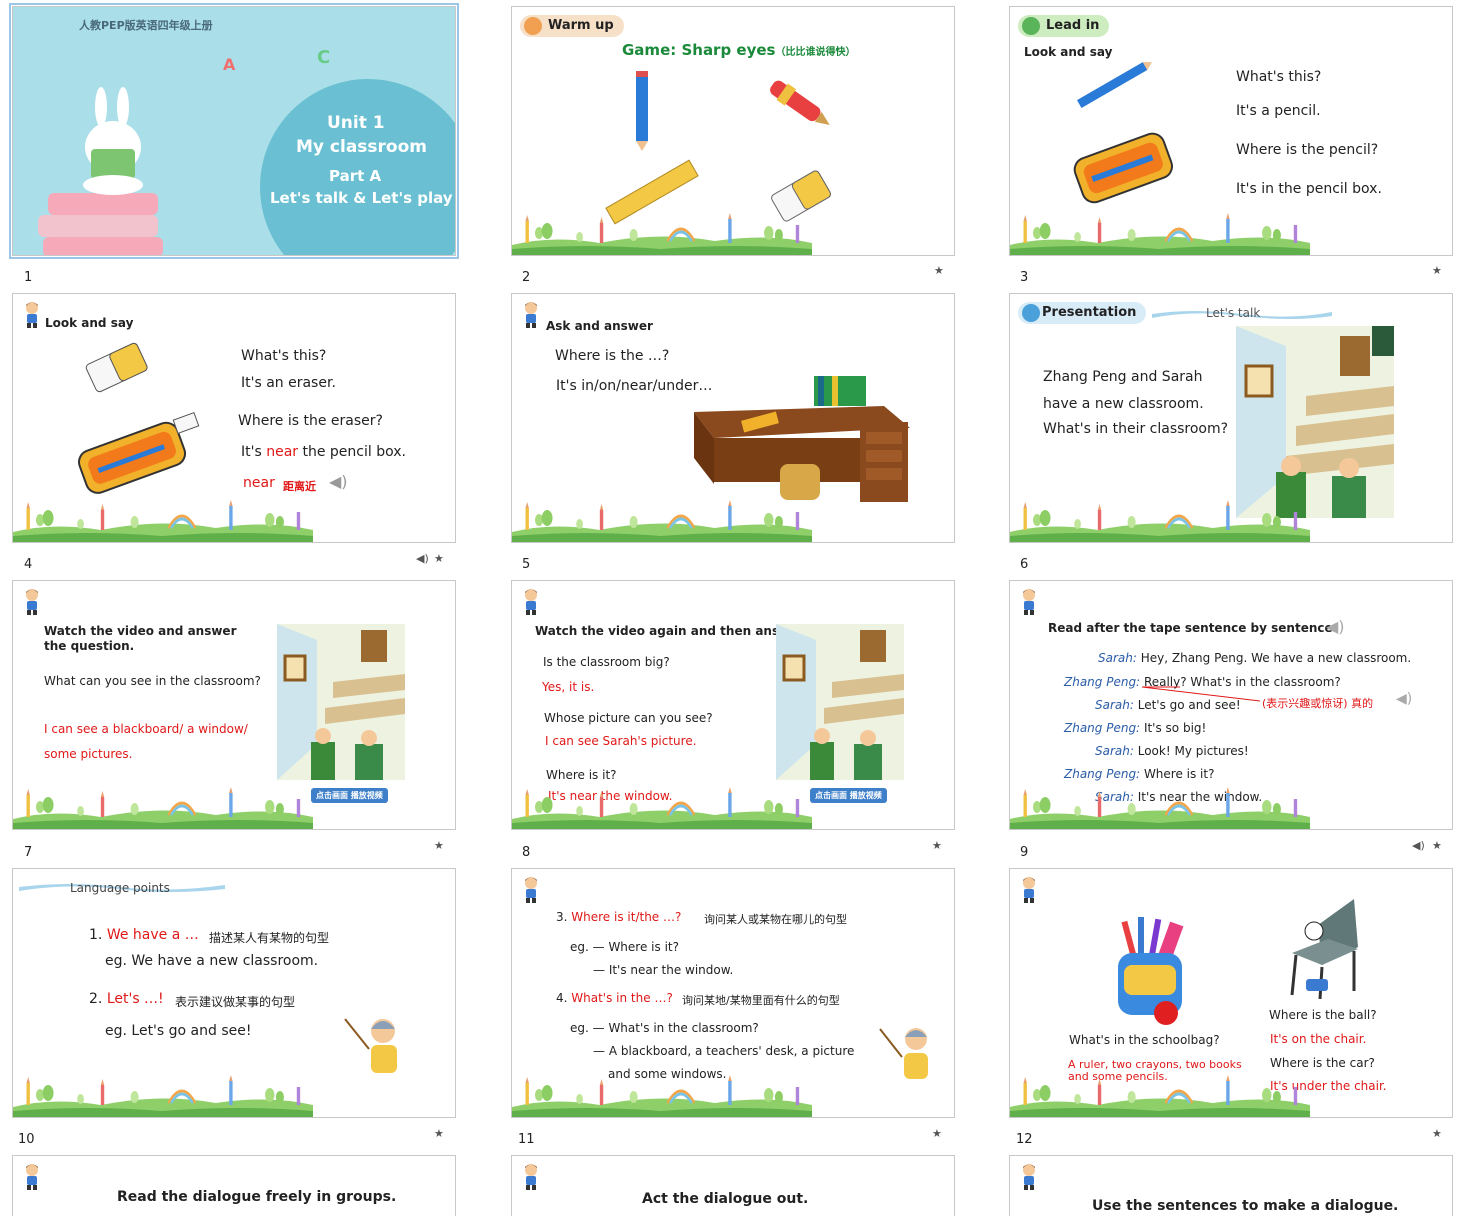 This screenshot has width=1470, height=1216. What do you see at coordinates (1139, 774) in the screenshot?
I see `dialog-line-6: Zhang Peng: Where is it?` at bounding box center [1139, 774].